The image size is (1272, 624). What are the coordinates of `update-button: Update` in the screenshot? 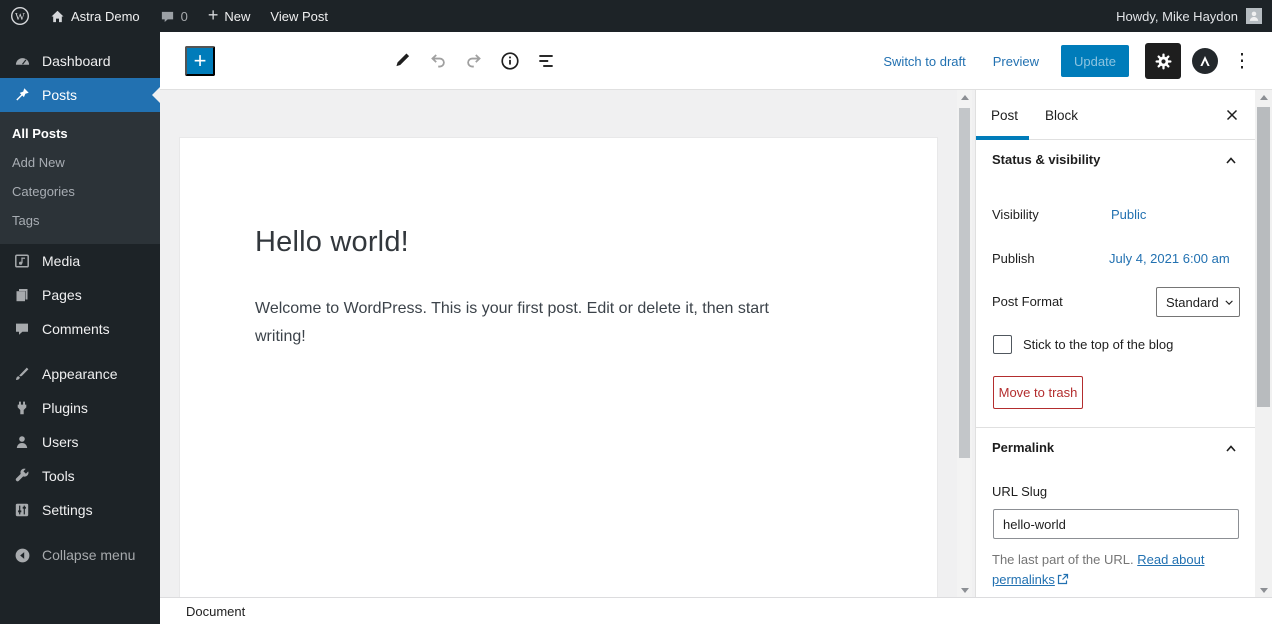 It's located at (1095, 61).